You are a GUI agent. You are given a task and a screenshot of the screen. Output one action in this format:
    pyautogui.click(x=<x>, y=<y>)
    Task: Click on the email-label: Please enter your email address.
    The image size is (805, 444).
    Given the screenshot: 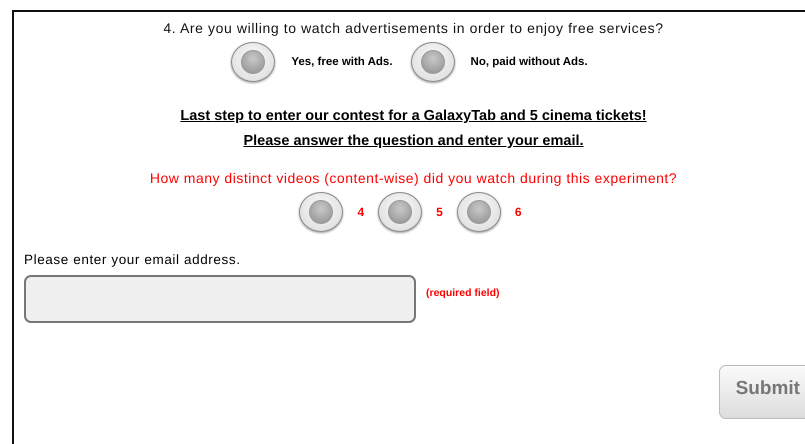 What is the action you would take?
    pyautogui.click(x=133, y=259)
    